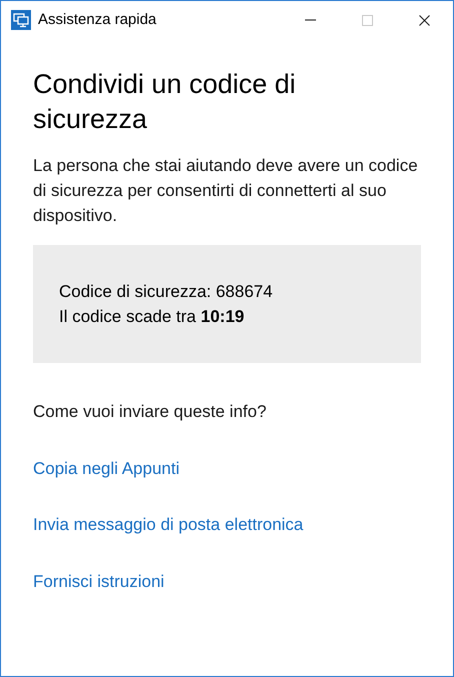 The image size is (454, 677). I want to click on maximize-icon, so click(367, 20).